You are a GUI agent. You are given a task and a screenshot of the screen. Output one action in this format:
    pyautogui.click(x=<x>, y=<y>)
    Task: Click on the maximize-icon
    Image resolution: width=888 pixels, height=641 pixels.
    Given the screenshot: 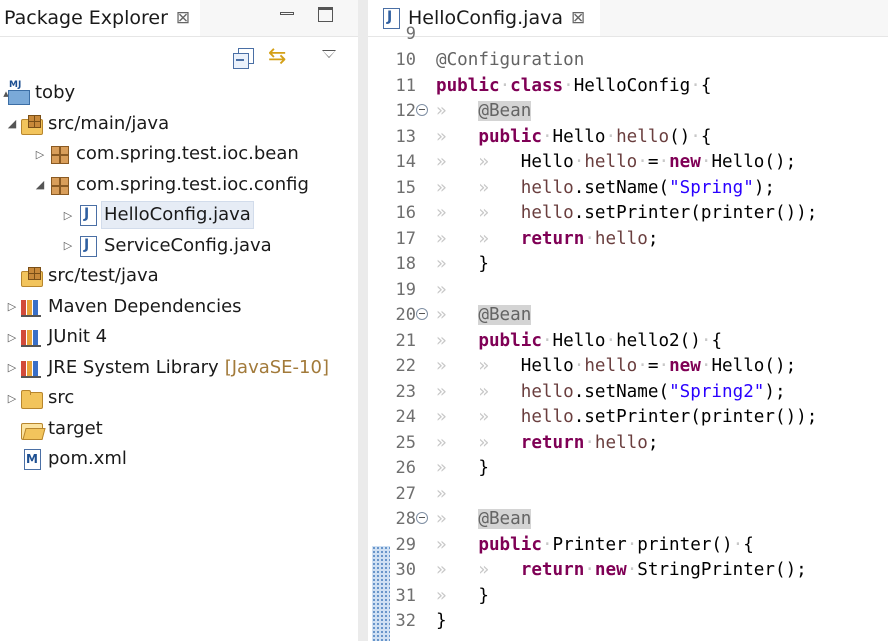 What is the action you would take?
    pyautogui.click(x=325, y=15)
    